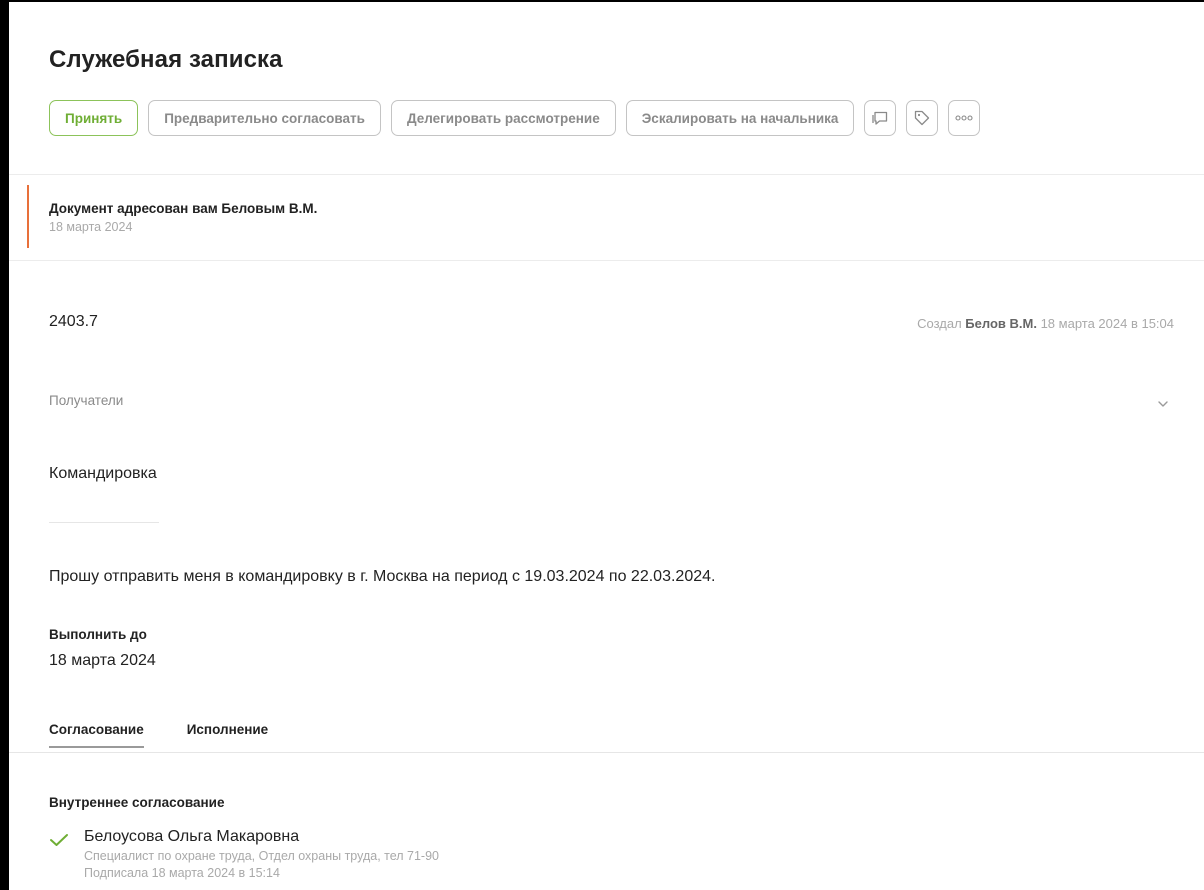  What do you see at coordinates (606, 174) in the screenshot?
I see `header-divider` at bounding box center [606, 174].